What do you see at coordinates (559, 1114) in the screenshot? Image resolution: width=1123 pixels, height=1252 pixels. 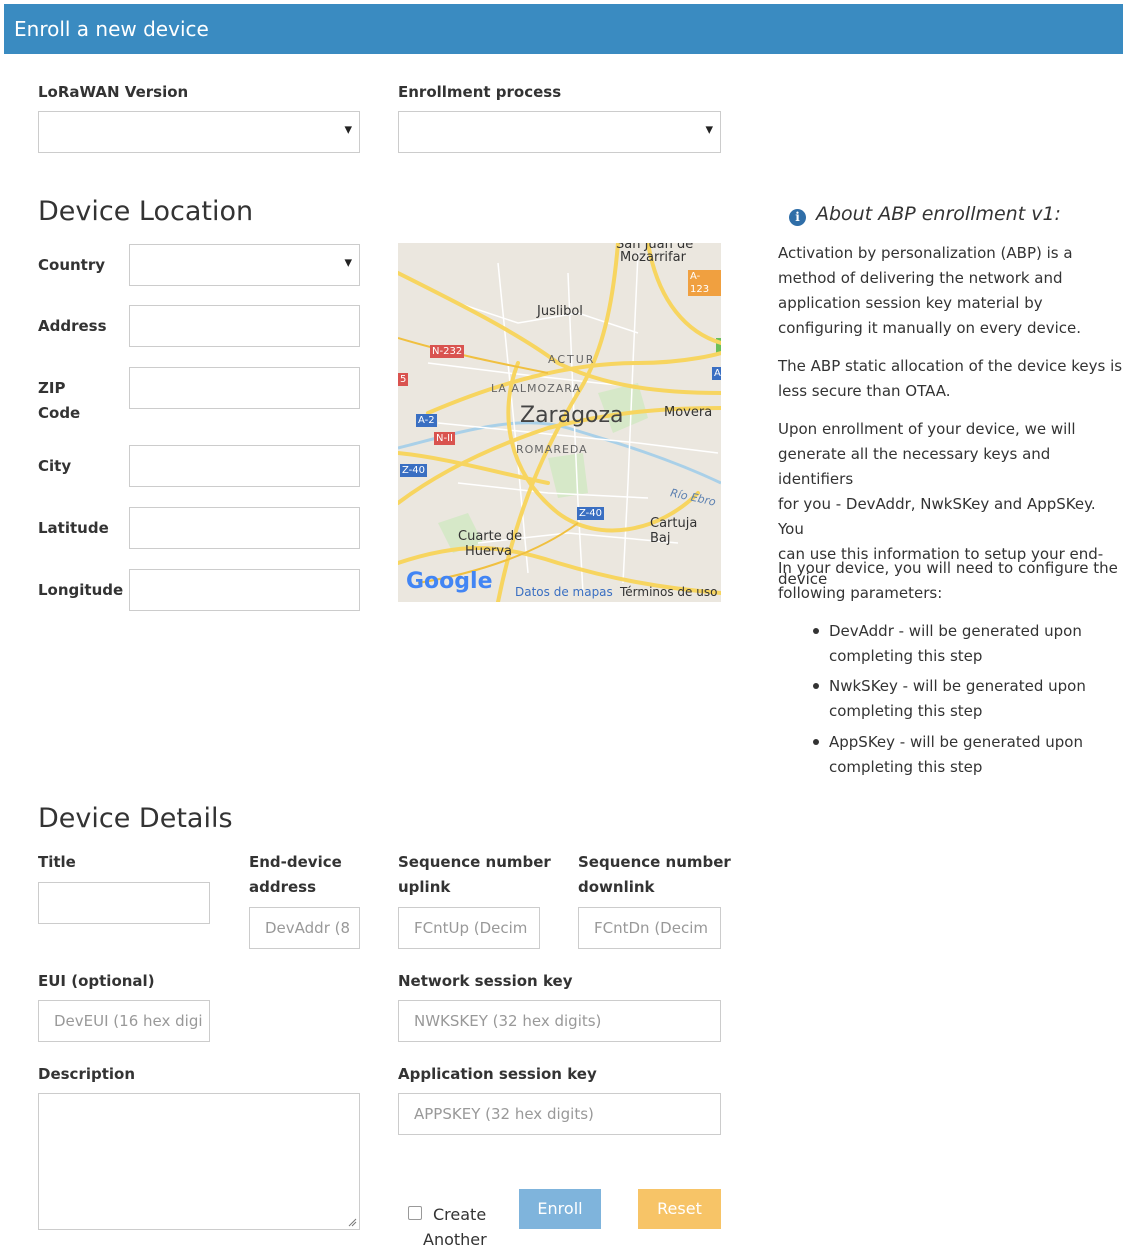 I see `appskey-input: APPSKEY (32 hex digits)` at bounding box center [559, 1114].